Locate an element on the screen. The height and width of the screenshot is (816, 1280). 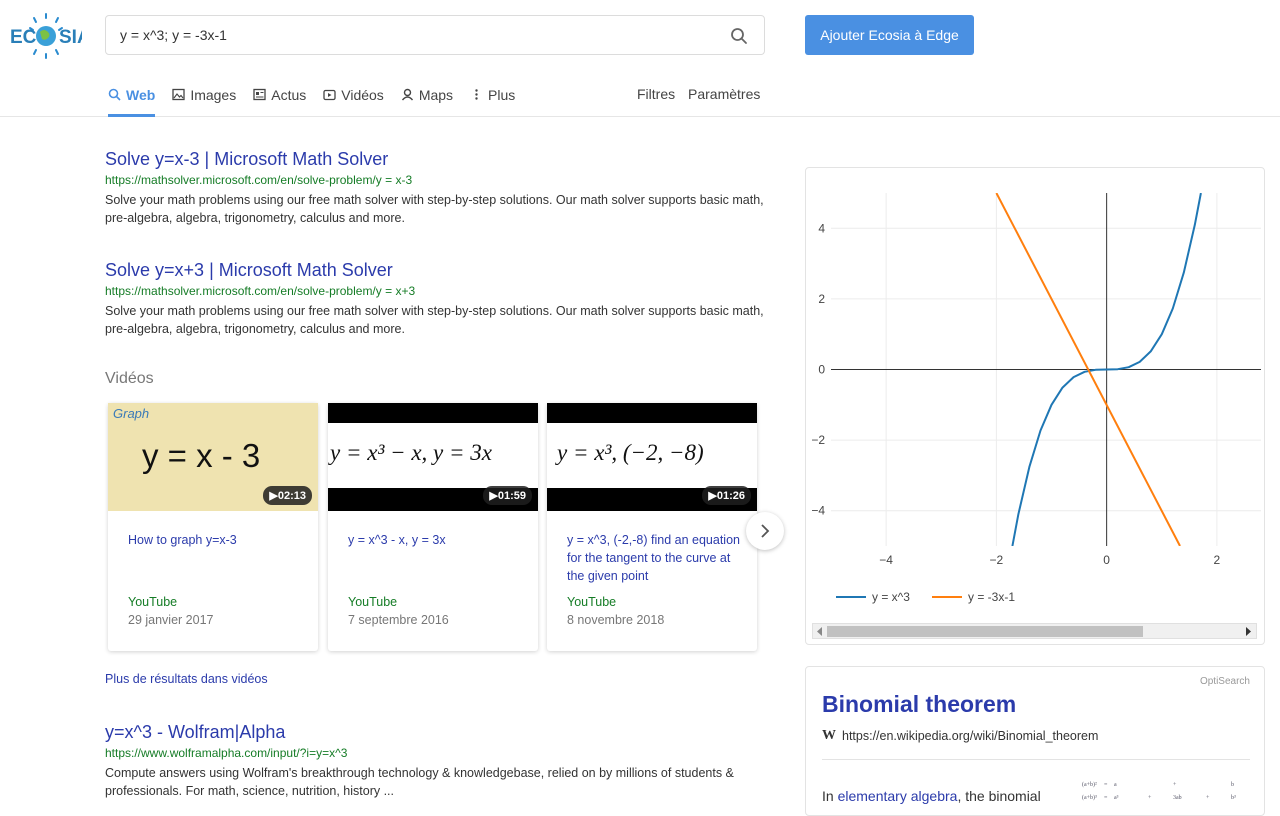
carousel-next-button is located at coordinates (765, 531).